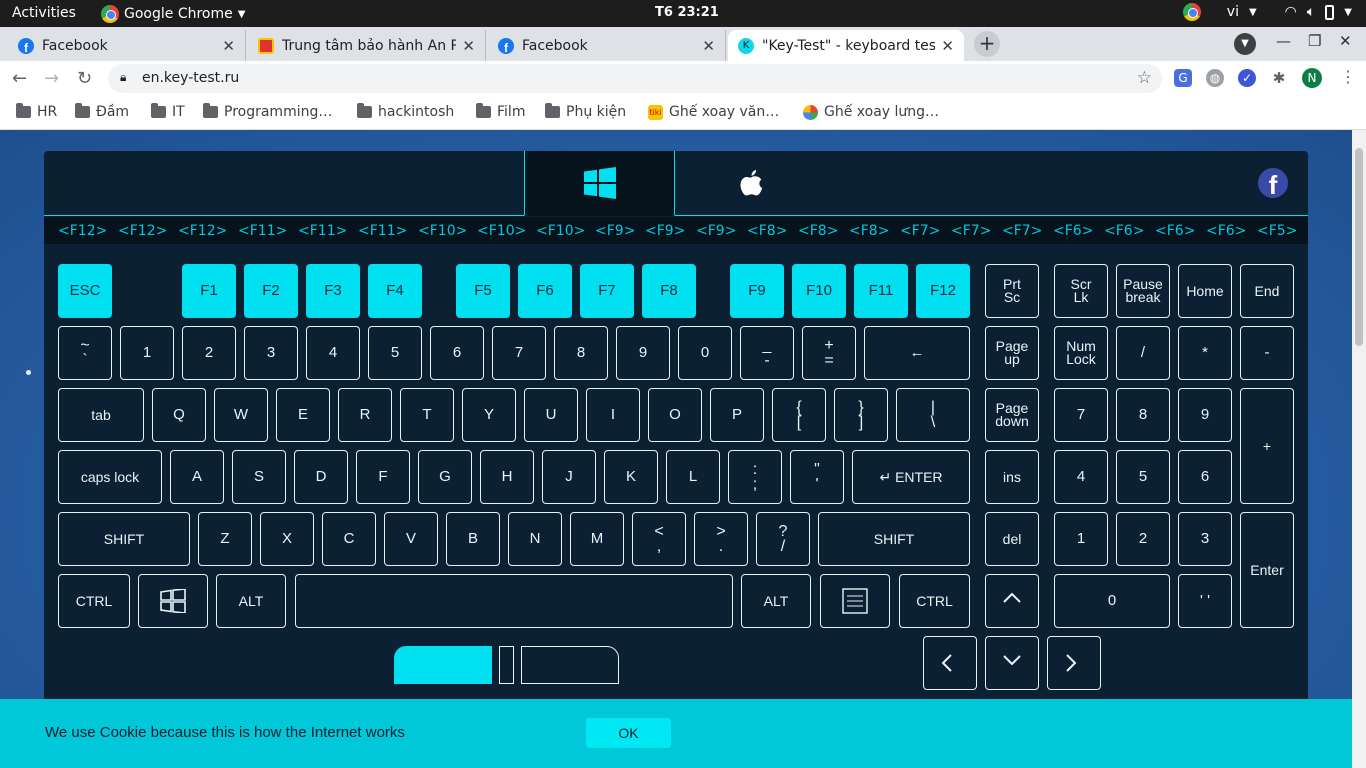  What do you see at coordinates (607, 291) in the screenshot?
I see `key-f7: F7` at bounding box center [607, 291].